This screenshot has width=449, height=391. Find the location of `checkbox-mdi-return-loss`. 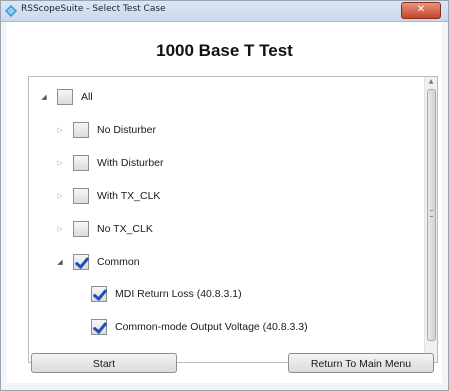

checkbox-mdi-return-loss is located at coordinates (99, 294).